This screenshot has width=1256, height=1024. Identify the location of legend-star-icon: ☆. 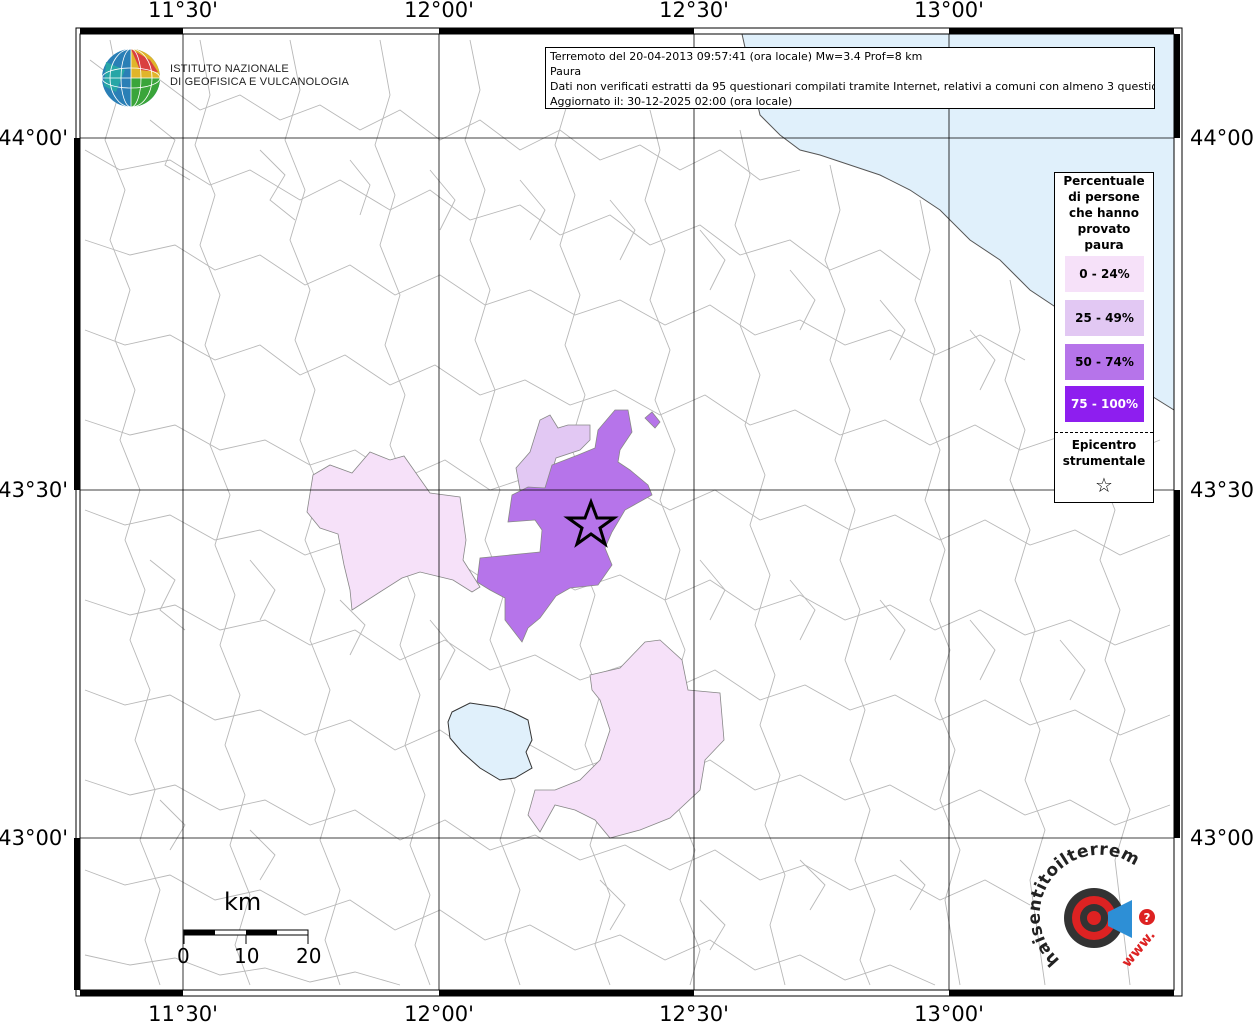
(1104, 485).